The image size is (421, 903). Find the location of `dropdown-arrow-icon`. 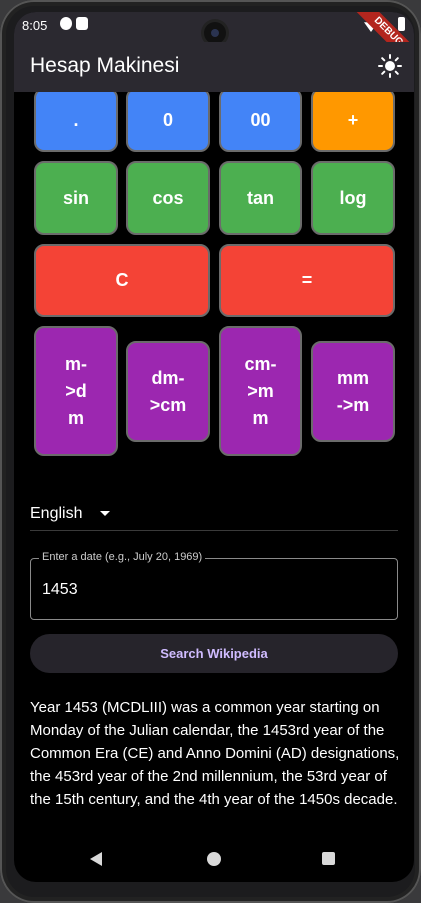

dropdown-arrow-icon is located at coordinates (105, 513).